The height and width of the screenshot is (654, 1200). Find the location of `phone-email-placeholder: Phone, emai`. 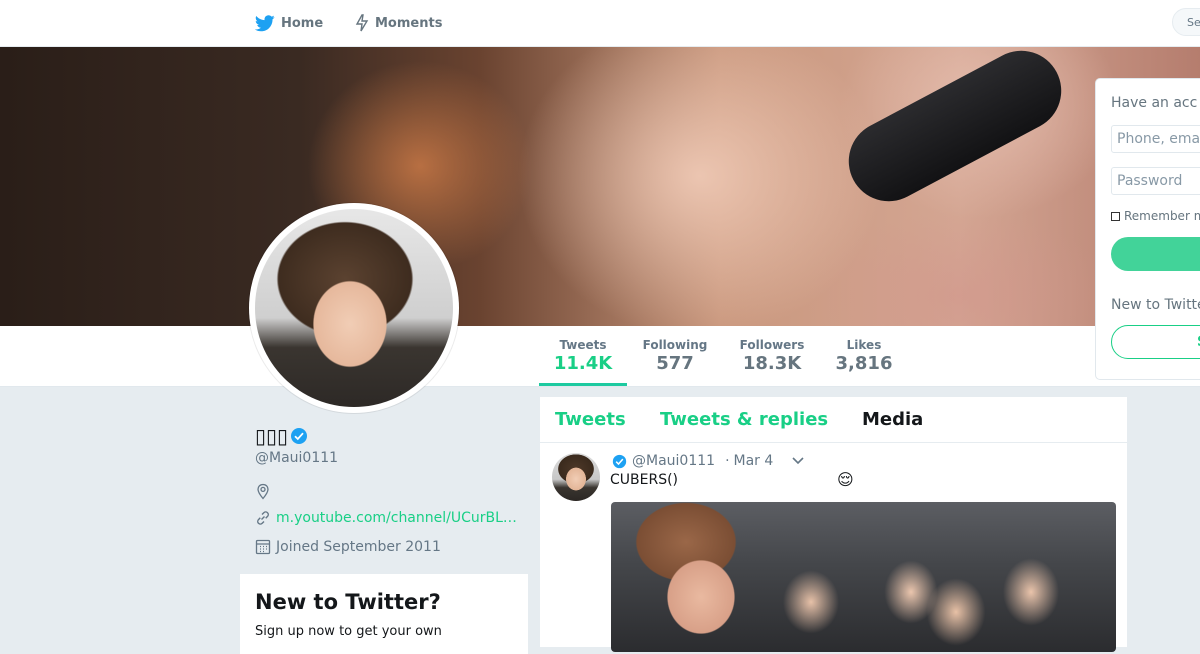

phone-email-placeholder: Phone, emai is located at coordinates (1158, 139).